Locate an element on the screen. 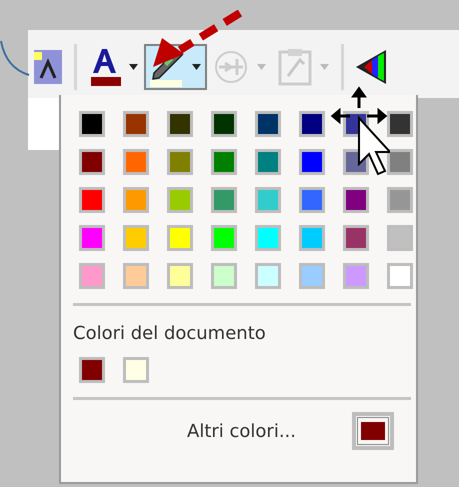 The height and width of the screenshot is (487, 459). section-title: Colori del documento is located at coordinates (170, 334).